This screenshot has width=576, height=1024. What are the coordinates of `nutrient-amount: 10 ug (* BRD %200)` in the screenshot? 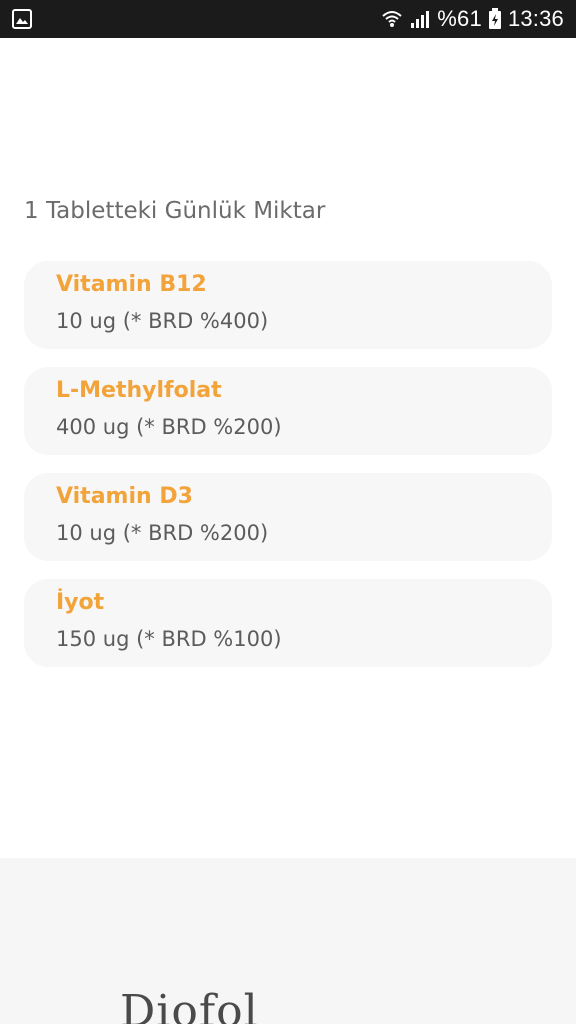 It's located at (162, 533).